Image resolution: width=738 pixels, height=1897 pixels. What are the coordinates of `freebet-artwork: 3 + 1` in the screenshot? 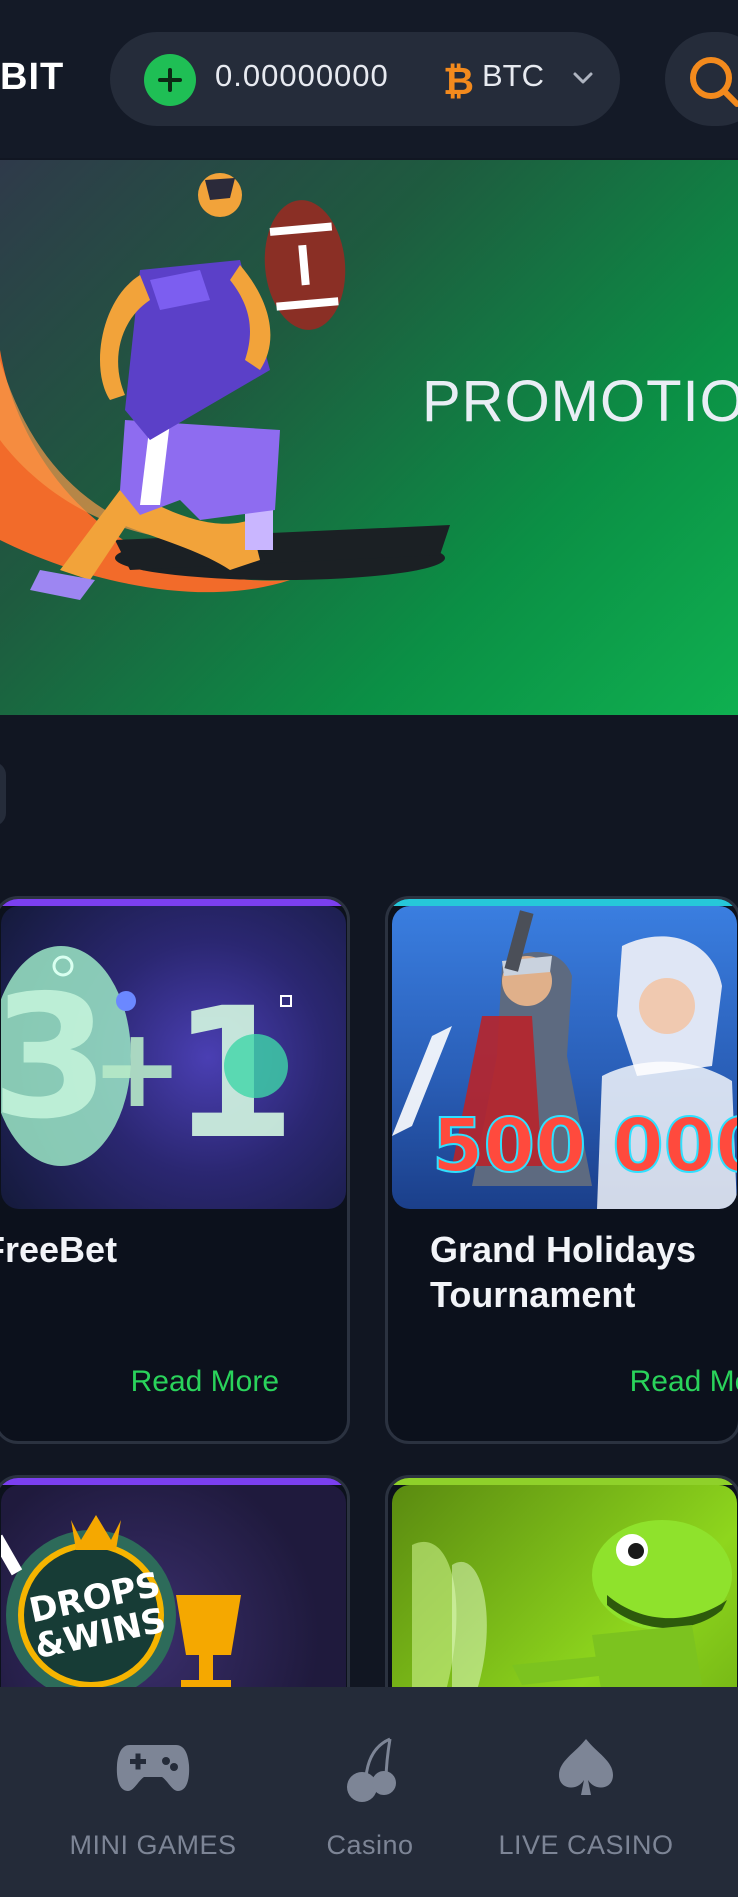 It's located at (173, 1057).